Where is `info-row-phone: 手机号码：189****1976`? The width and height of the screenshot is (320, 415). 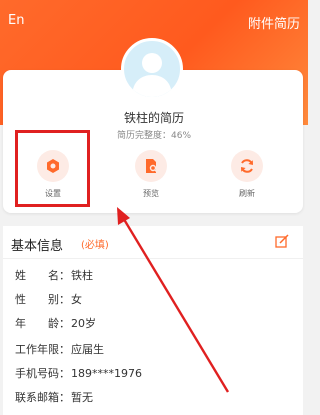 info-row-phone: 手机号码：189****1976 is located at coordinates (78, 373).